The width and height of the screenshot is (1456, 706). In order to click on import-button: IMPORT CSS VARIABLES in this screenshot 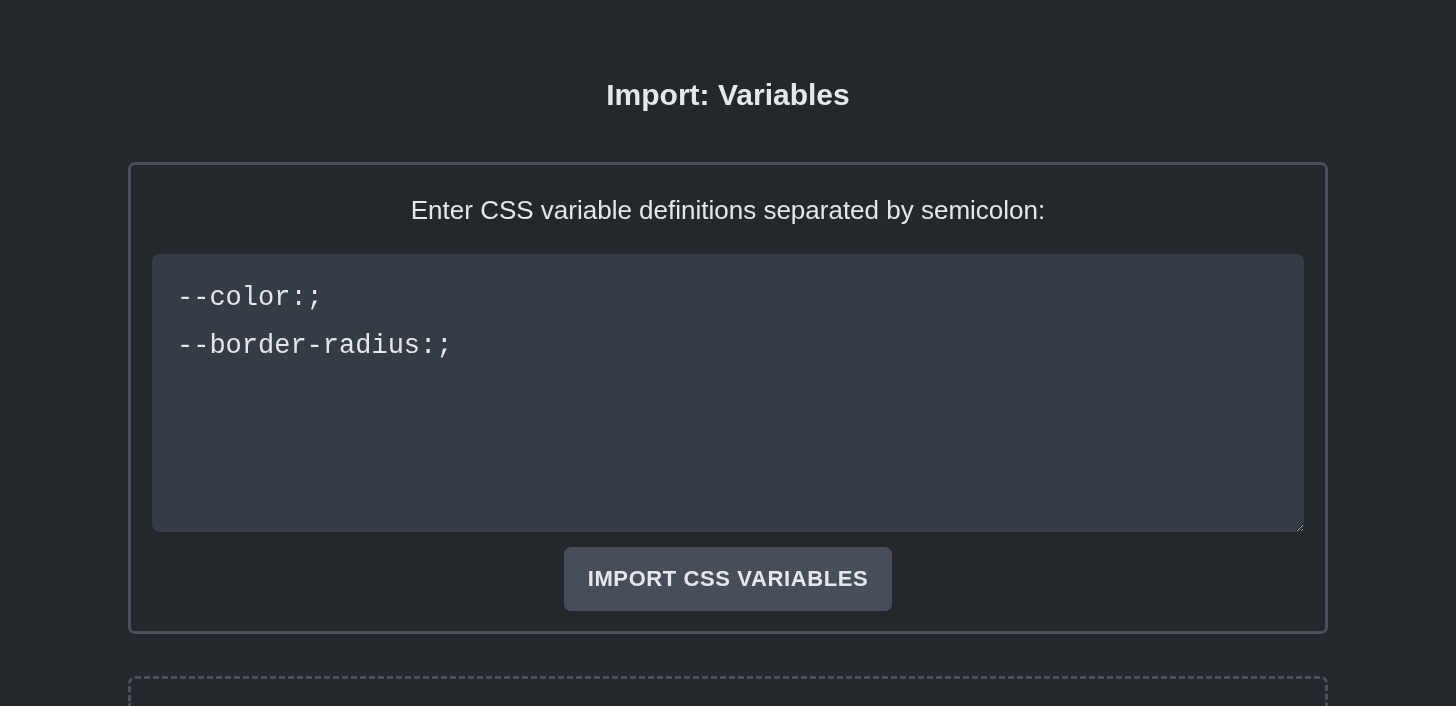, I will do `click(728, 579)`.